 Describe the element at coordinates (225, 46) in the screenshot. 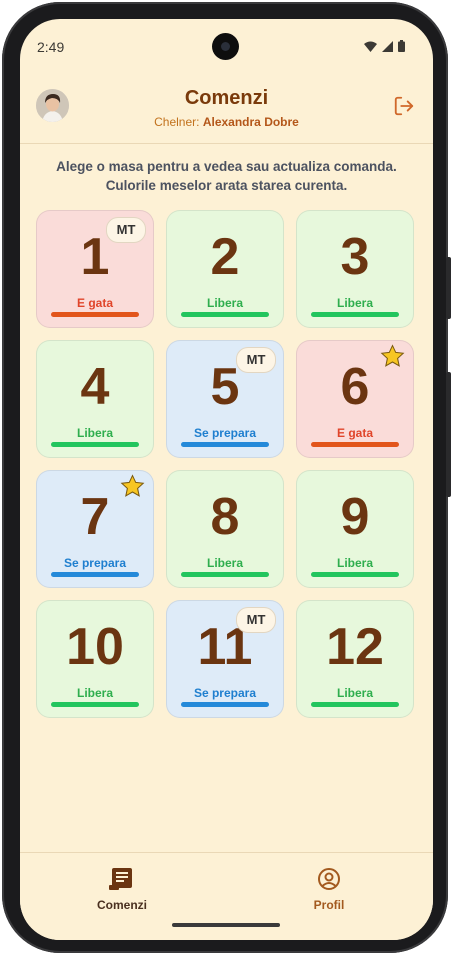

I see `front-camera` at that location.